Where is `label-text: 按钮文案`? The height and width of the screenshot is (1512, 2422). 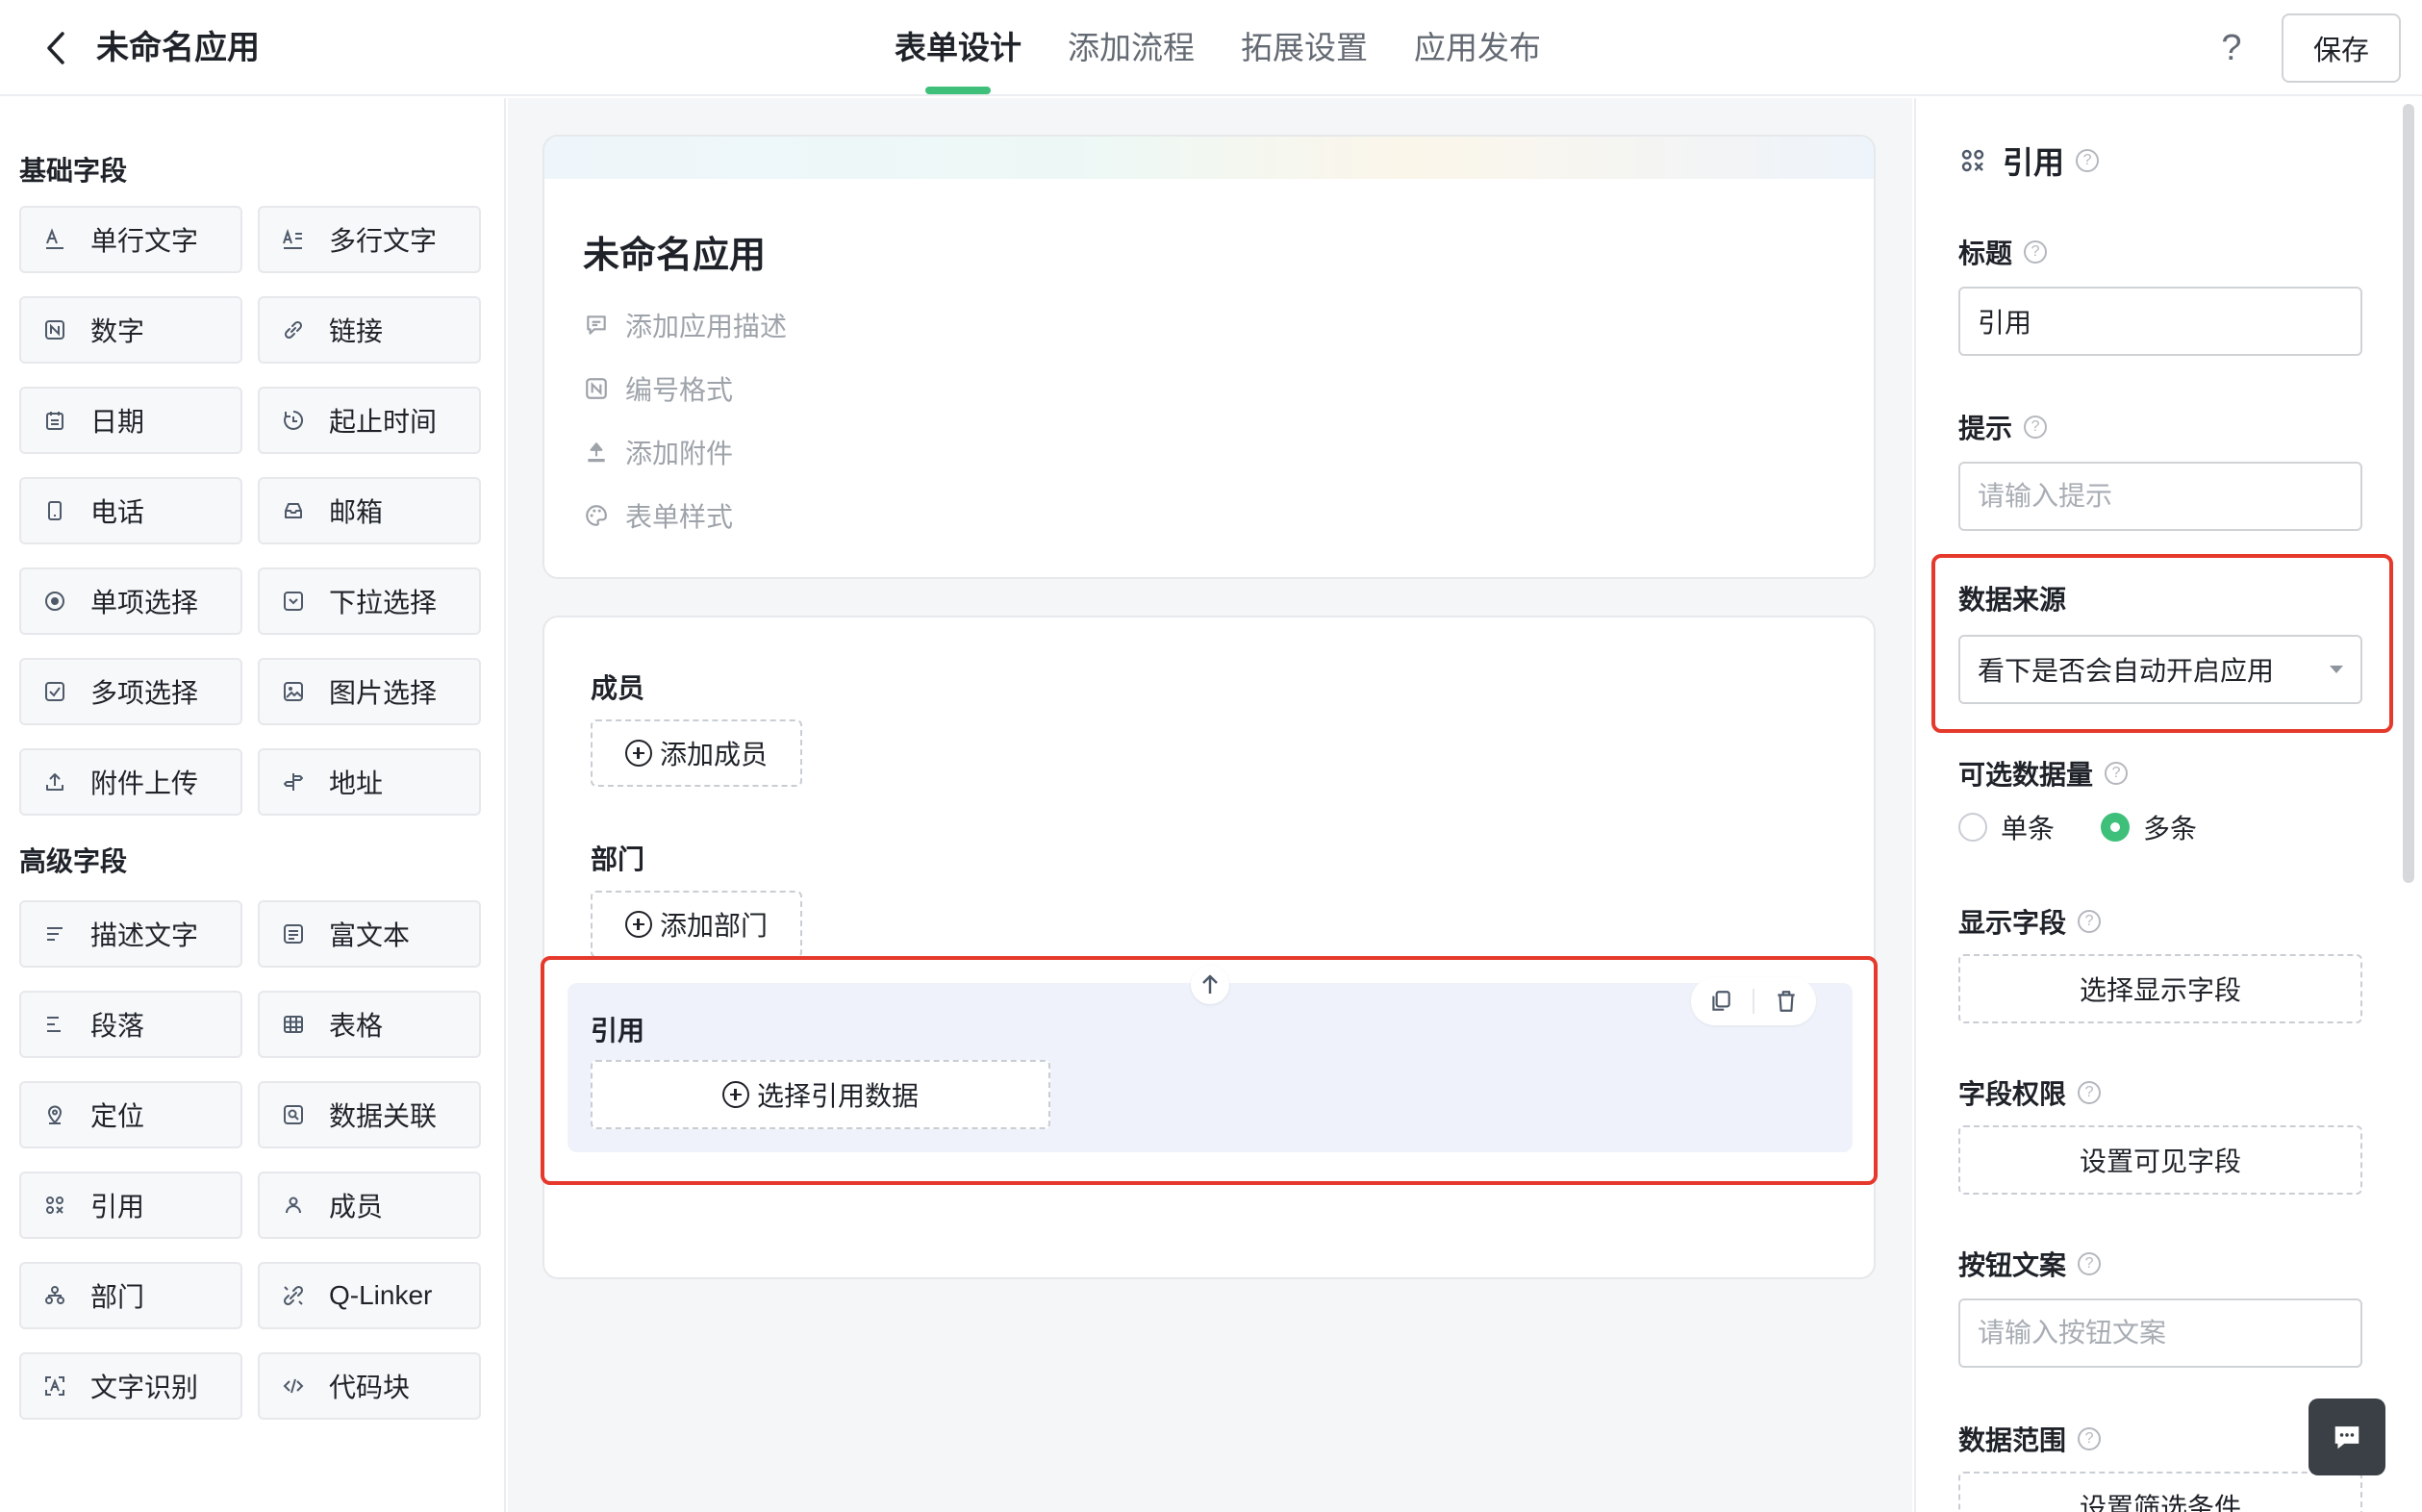
label-text: 按钮文案 is located at coordinates (2012, 1265).